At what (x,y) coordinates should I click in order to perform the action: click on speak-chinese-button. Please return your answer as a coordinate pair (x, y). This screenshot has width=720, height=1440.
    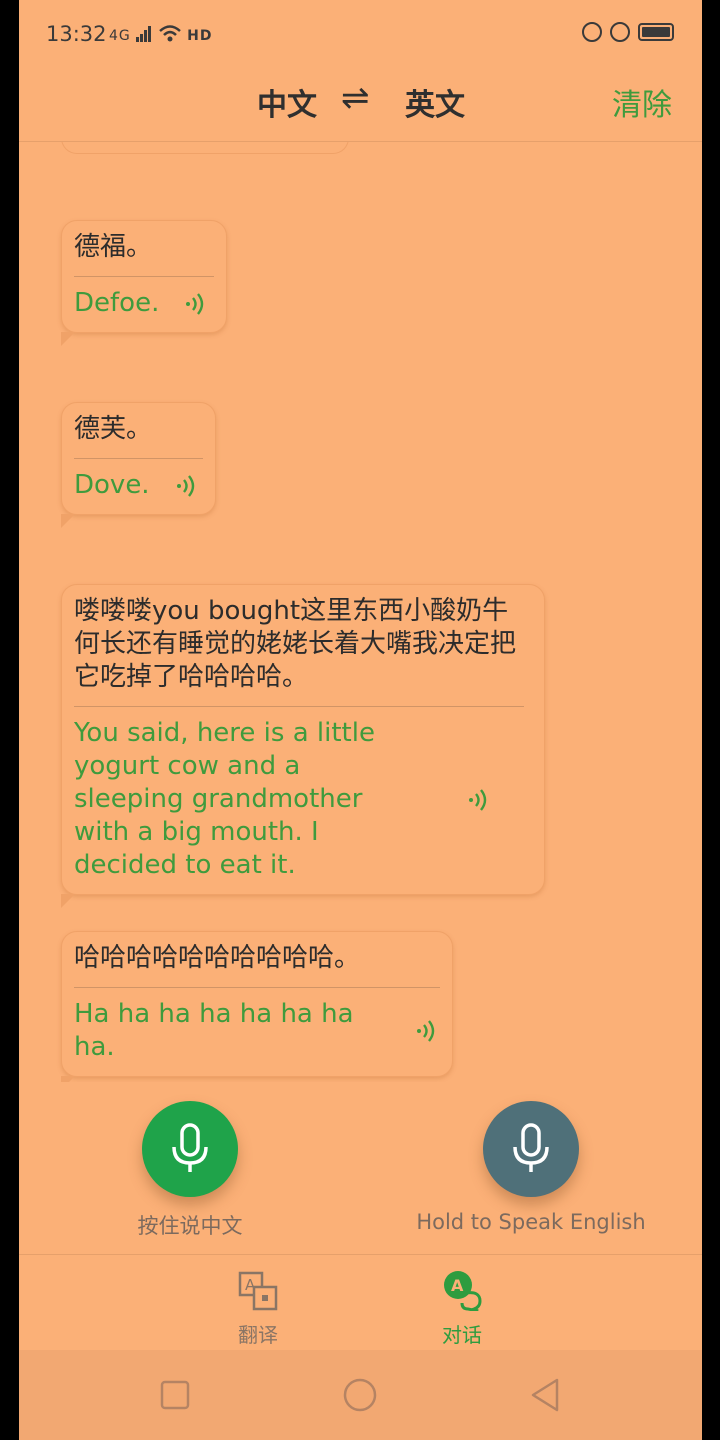
    Looking at the image, I should click on (190, 1149).